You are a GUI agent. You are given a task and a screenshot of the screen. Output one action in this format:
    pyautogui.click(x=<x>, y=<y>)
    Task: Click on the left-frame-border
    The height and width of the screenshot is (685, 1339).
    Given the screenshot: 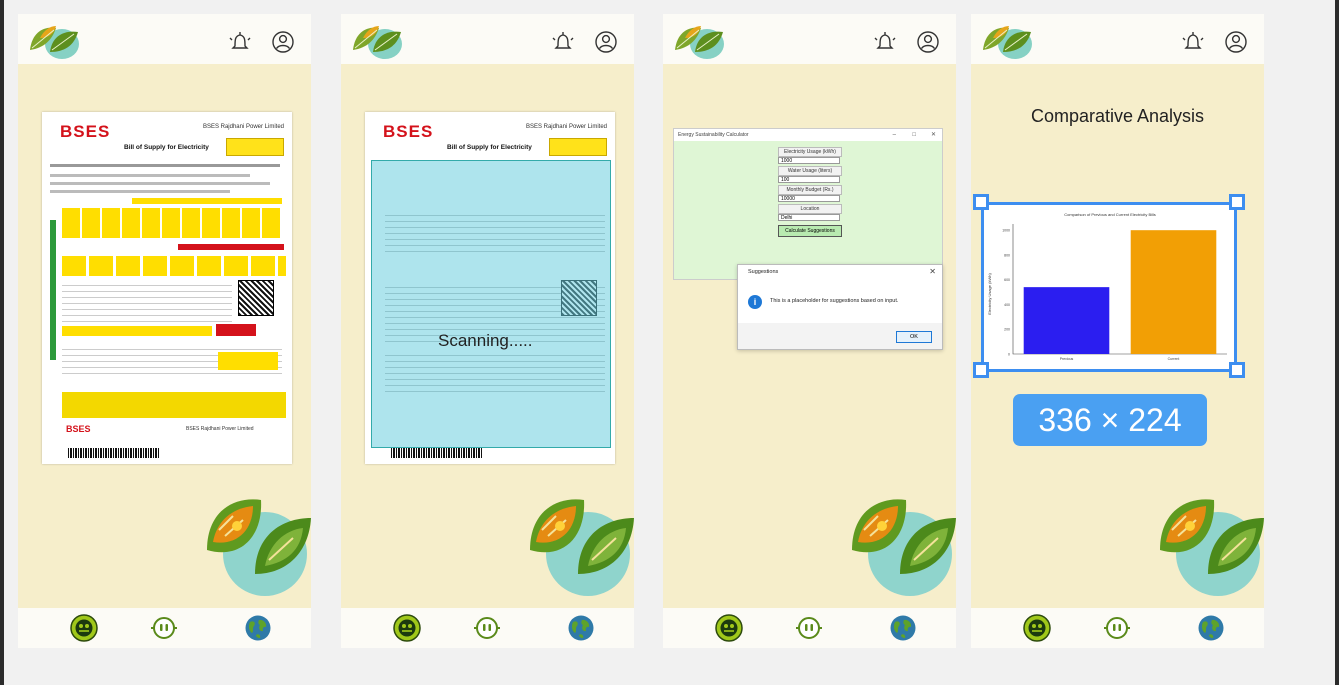 What is the action you would take?
    pyautogui.click(x=2, y=342)
    